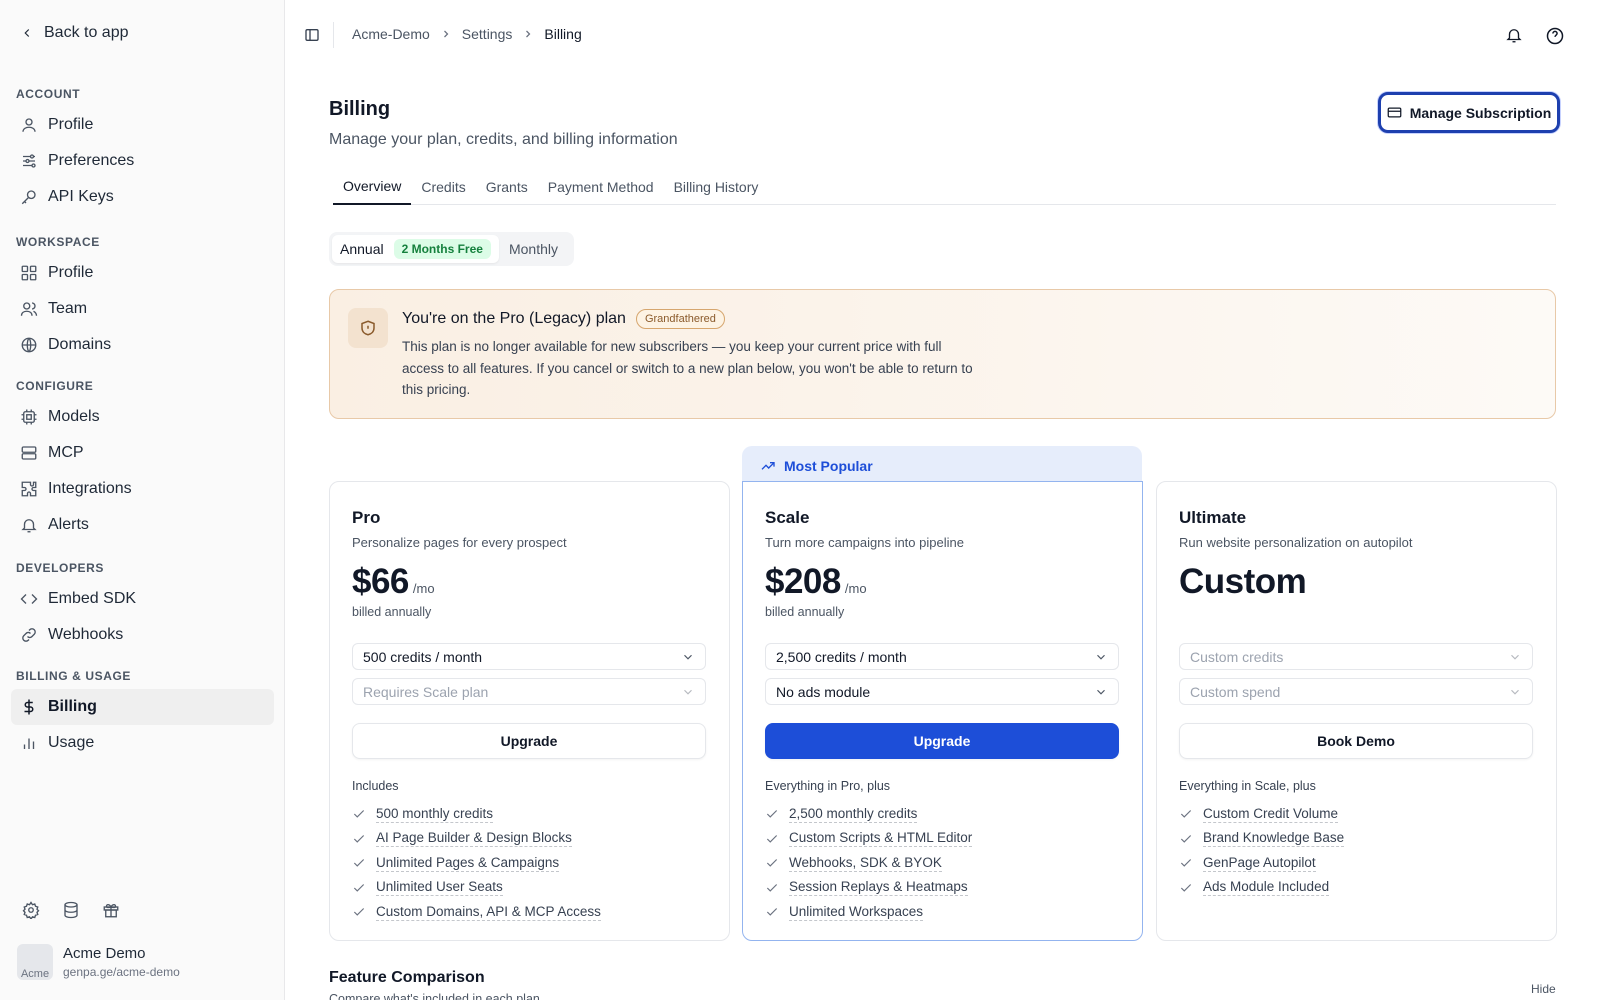 This screenshot has height=1000, width=1600. Describe the element at coordinates (74, 33) in the screenshot. I see `back-to-app-link: Back to app` at that location.